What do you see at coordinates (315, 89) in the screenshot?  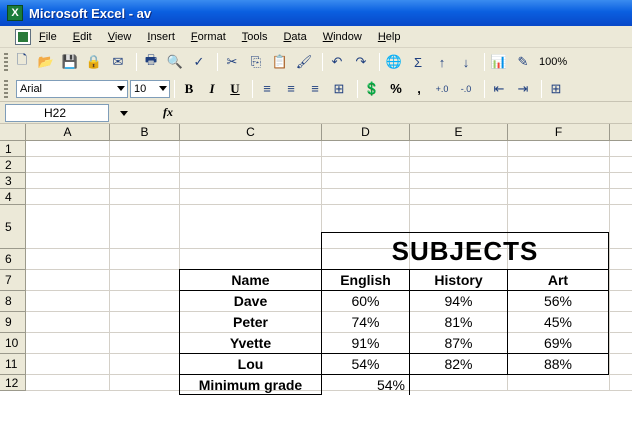 I see `align-right-icon: ≡` at bounding box center [315, 89].